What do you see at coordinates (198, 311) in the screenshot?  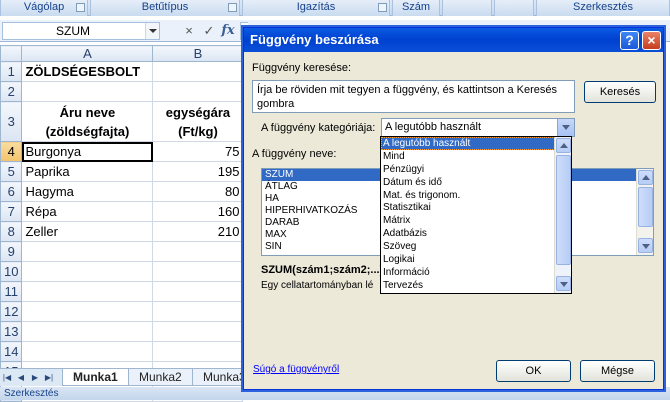 I see `cell-b12` at bounding box center [198, 311].